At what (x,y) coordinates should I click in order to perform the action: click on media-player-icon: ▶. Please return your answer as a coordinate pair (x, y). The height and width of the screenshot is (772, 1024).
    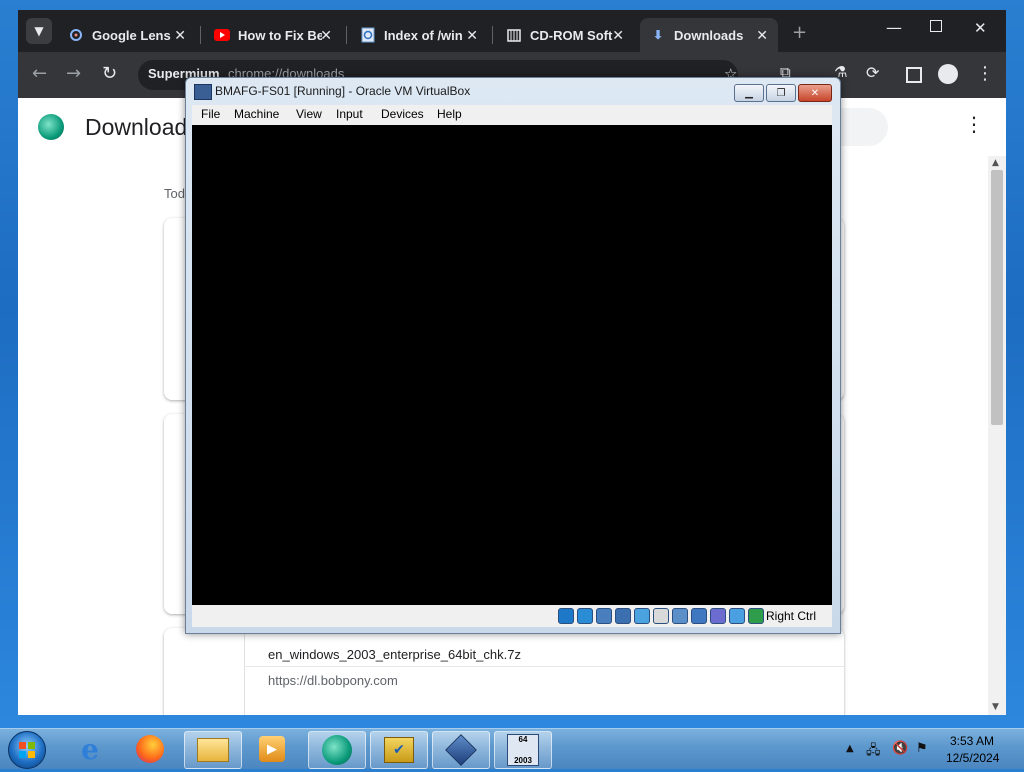
    Looking at the image, I should click on (272, 749).